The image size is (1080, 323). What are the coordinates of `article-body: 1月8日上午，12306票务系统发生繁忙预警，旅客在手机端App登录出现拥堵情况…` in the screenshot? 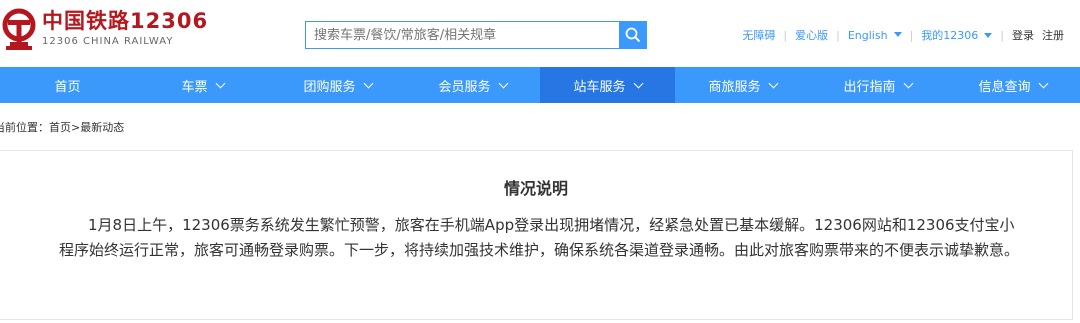 It's located at (539, 237).